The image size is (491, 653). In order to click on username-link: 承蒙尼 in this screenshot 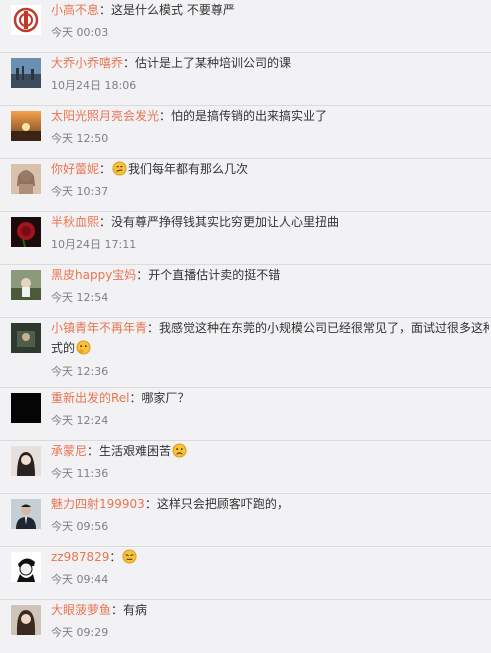, I will do `click(69, 451)`.